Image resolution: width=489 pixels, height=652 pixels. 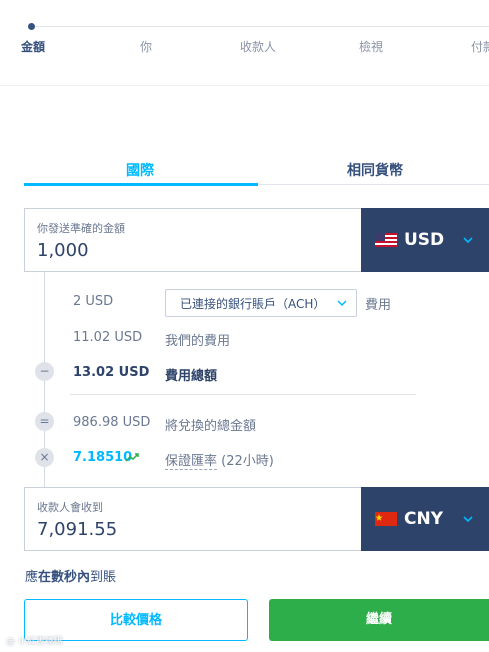 I want to click on equals-icon: =, so click(x=44, y=421).